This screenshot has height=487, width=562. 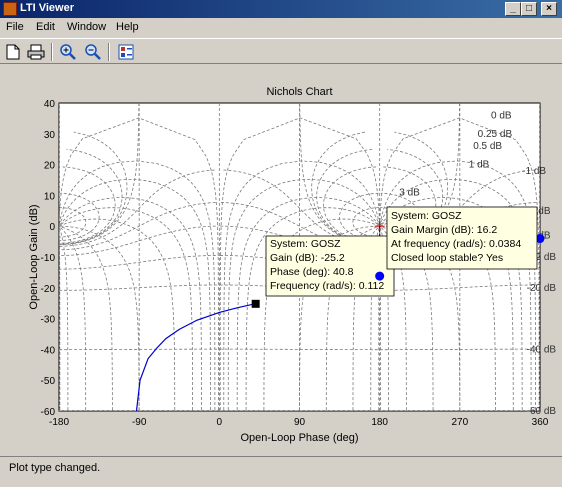 What do you see at coordinates (48, 289) in the screenshot?
I see `y-tick-label: -20` at bounding box center [48, 289].